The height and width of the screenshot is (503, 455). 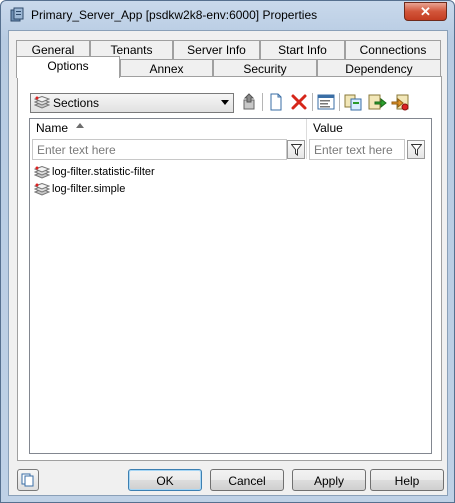 I want to click on tab-label: Connections, so click(x=393, y=50).